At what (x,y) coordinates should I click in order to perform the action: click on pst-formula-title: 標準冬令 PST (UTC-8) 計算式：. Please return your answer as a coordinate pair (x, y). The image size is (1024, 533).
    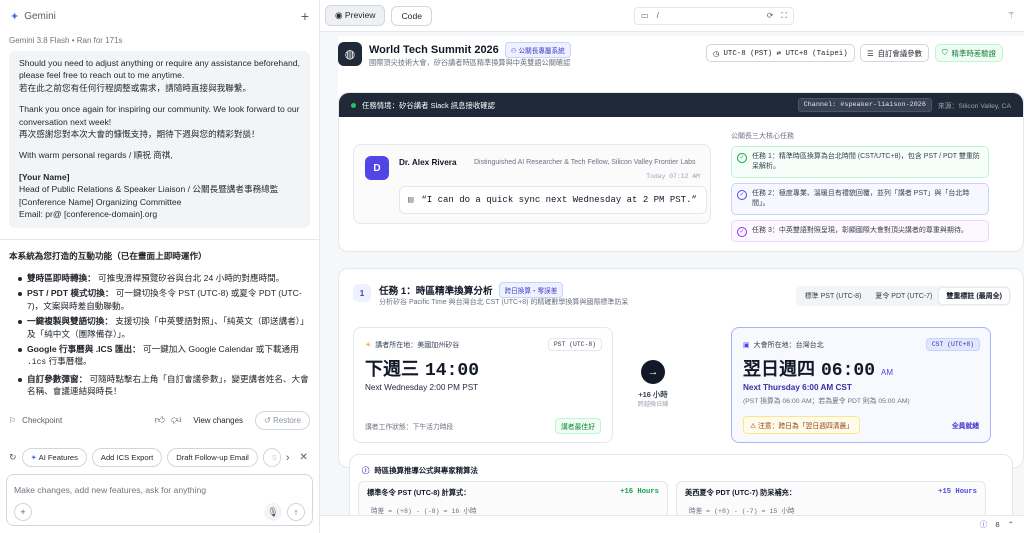
    Looking at the image, I should click on (419, 492).